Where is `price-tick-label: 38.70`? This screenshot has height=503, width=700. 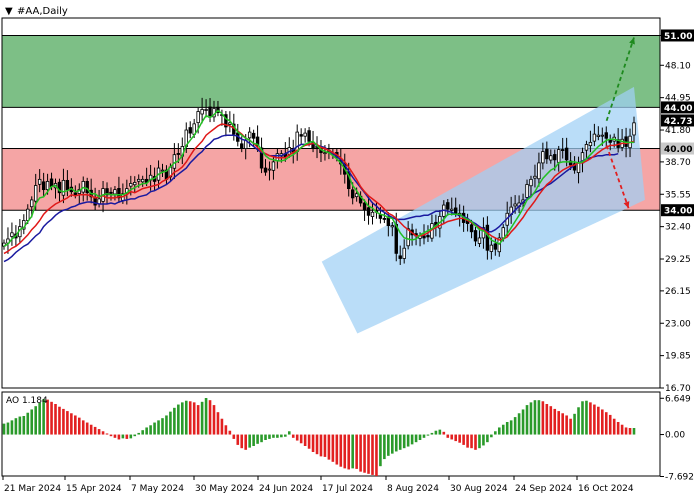
price-tick-label: 38.70 is located at coordinates (678, 163).